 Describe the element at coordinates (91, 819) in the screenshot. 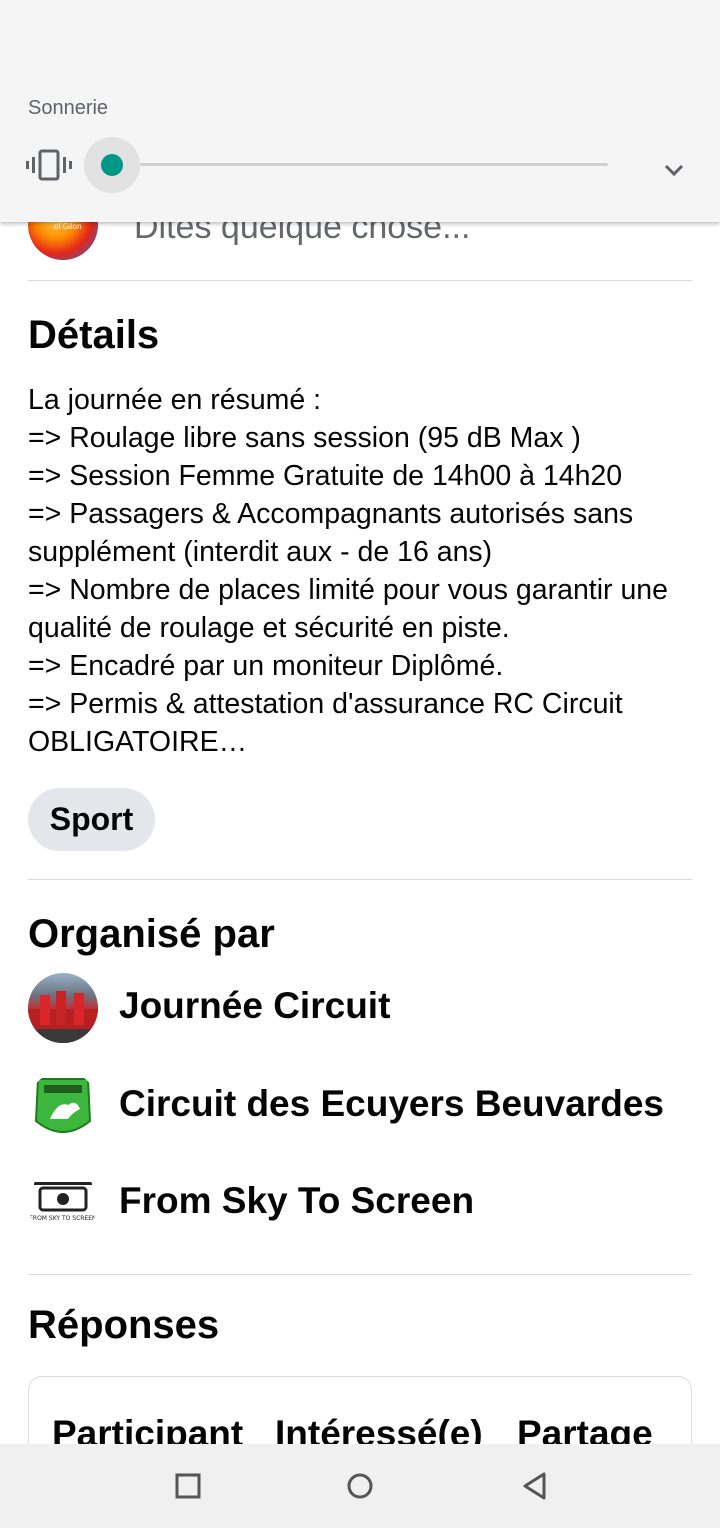

I see `category-chip-sport: Sport` at that location.